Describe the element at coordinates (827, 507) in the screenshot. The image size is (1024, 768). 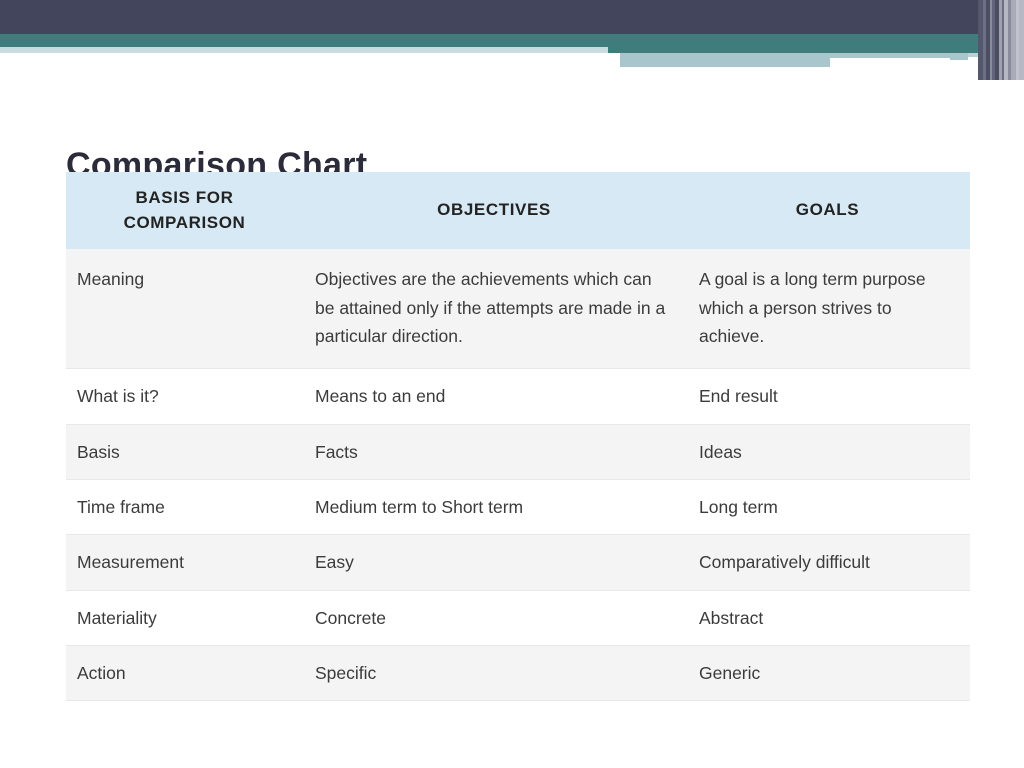
I see `cell-goals: Long term` at that location.